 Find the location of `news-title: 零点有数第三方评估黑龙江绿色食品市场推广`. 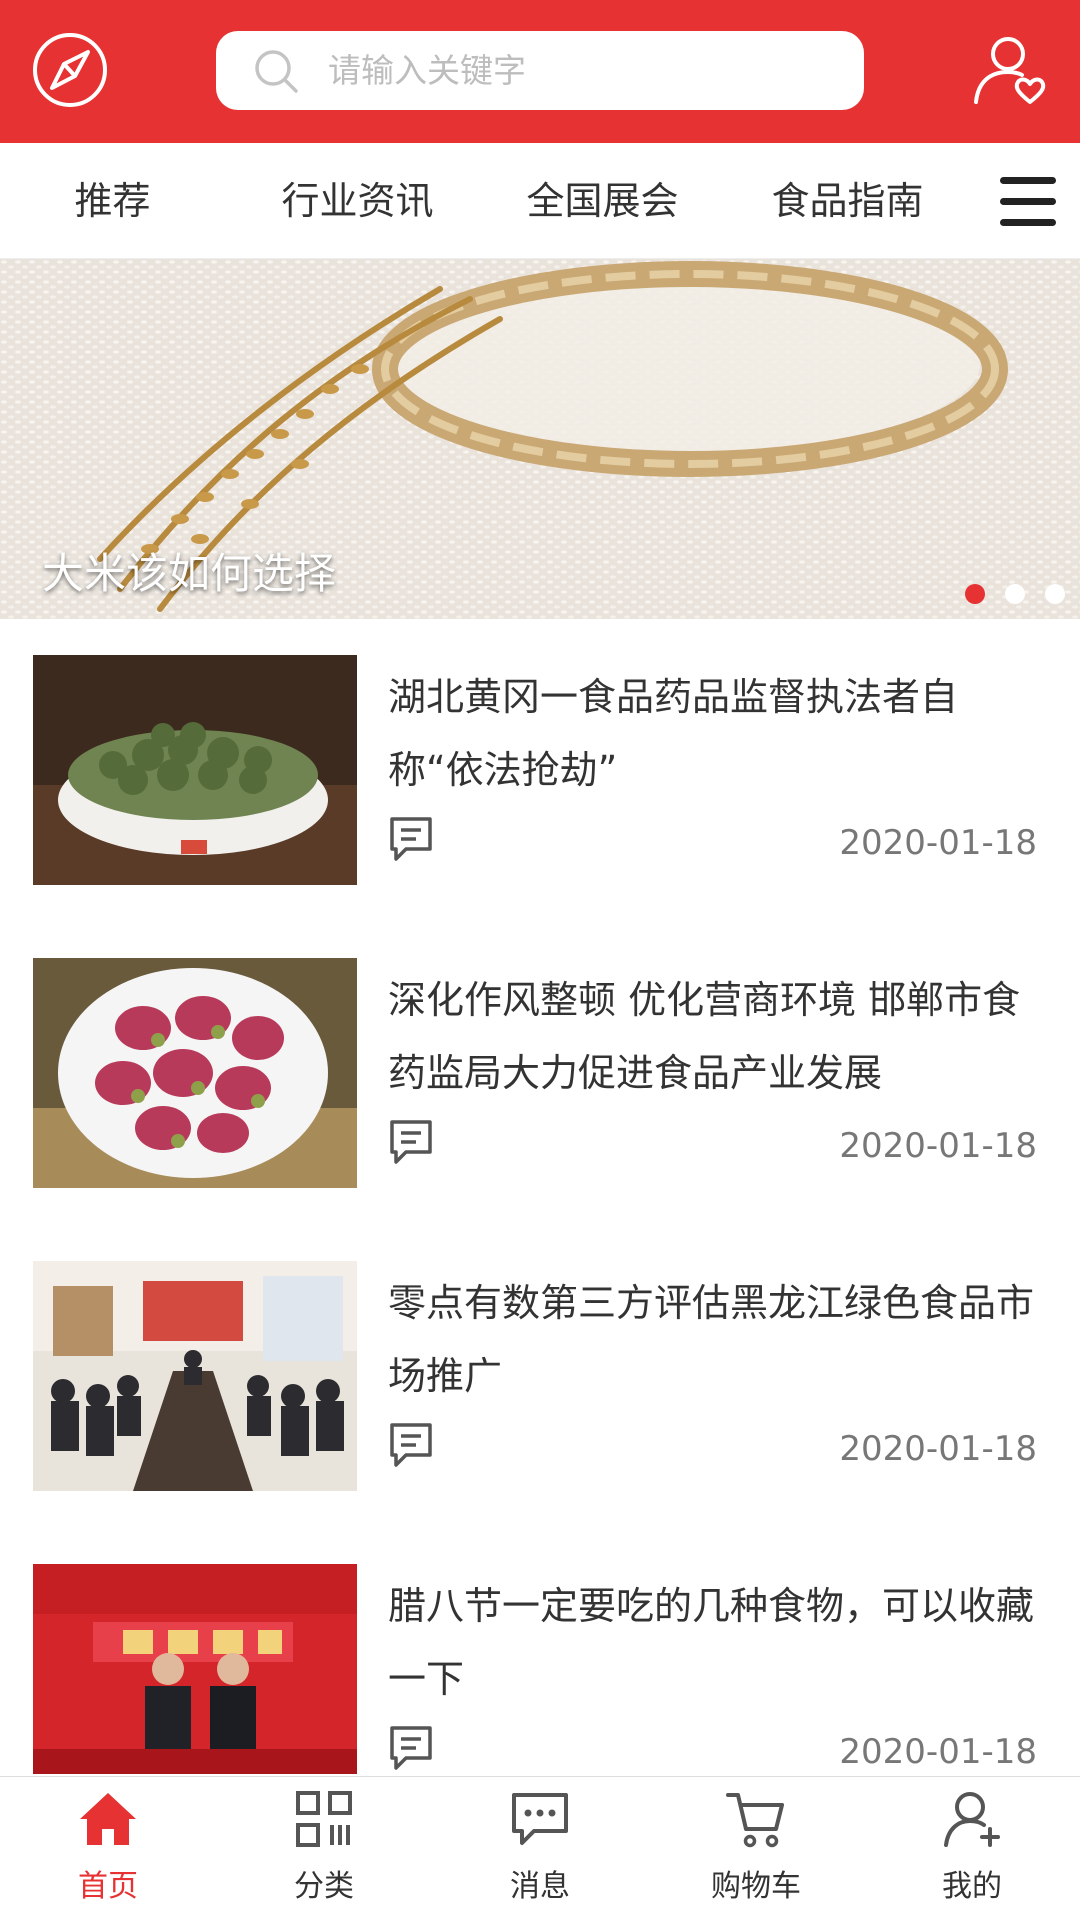

news-title: 零点有数第三方评估黑龙江绿色食品市场推广 is located at coordinates (718, 1340).